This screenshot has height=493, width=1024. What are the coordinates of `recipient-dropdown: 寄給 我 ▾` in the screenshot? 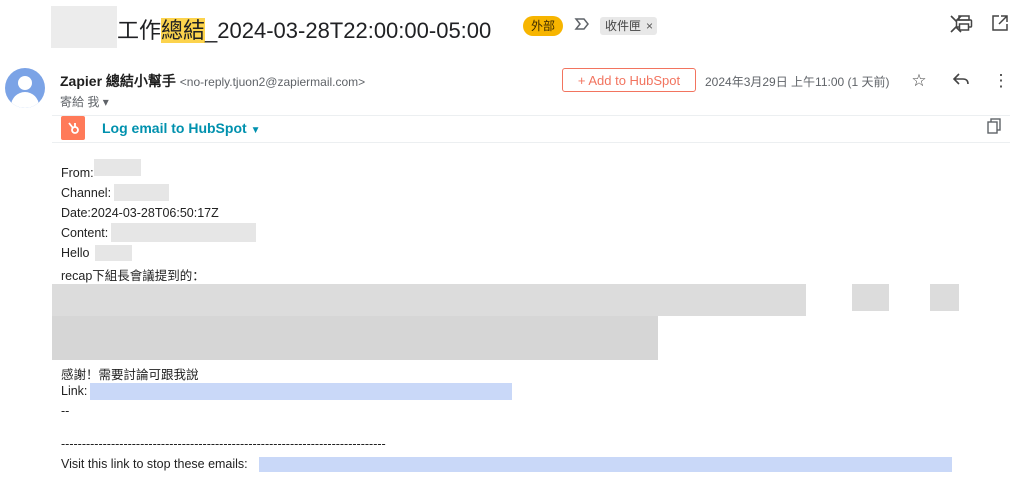 It's located at (84, 101).